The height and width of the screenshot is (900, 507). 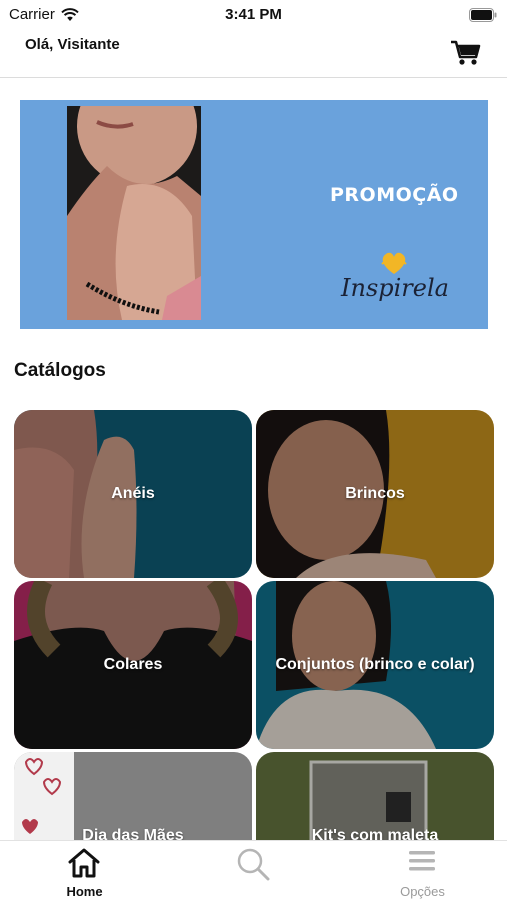 I want to click on heart-icon, so click(x=394, y=263).